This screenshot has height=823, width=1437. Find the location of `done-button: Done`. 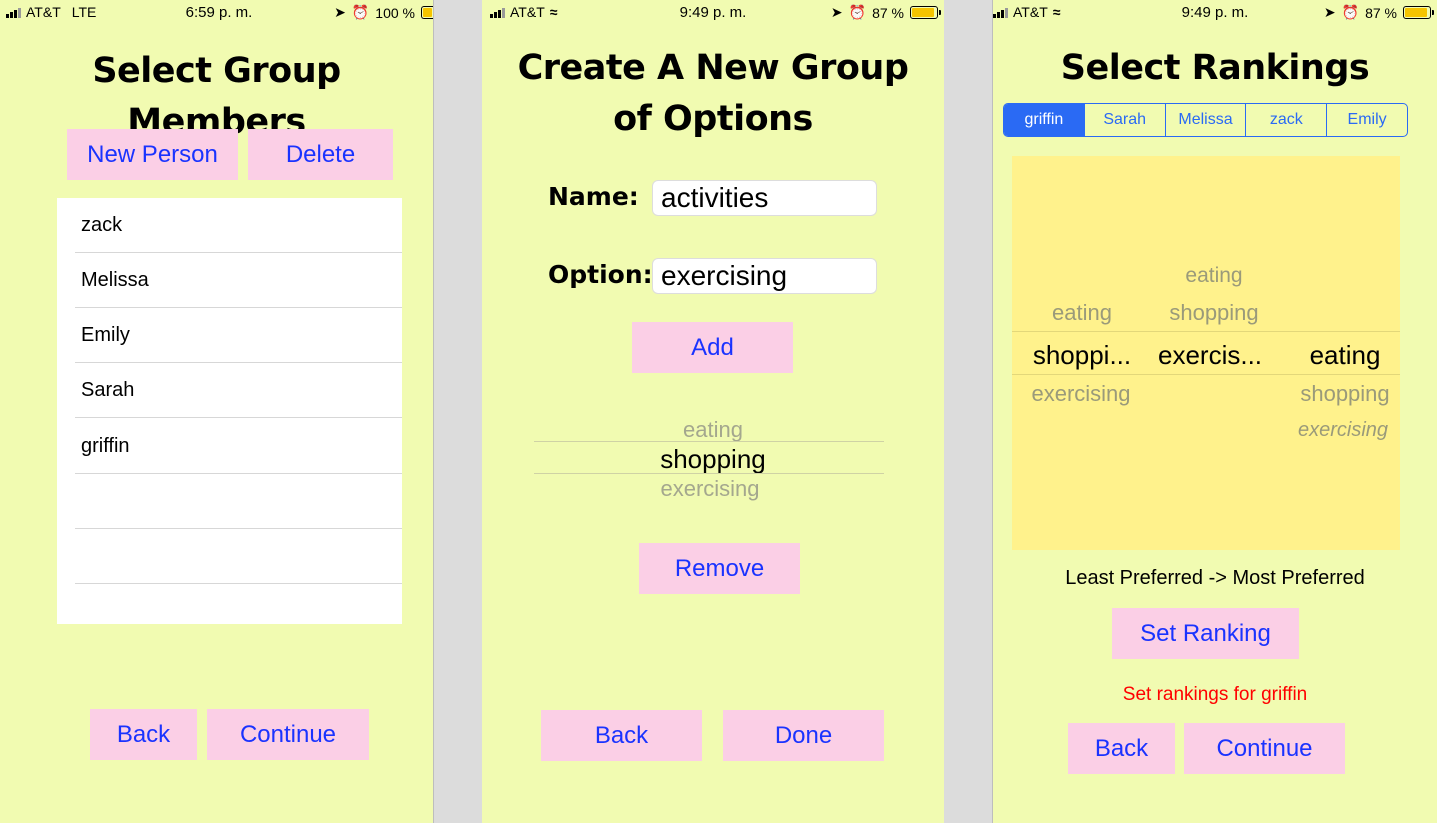

done-button: Done is located at coordinates (803, 735).